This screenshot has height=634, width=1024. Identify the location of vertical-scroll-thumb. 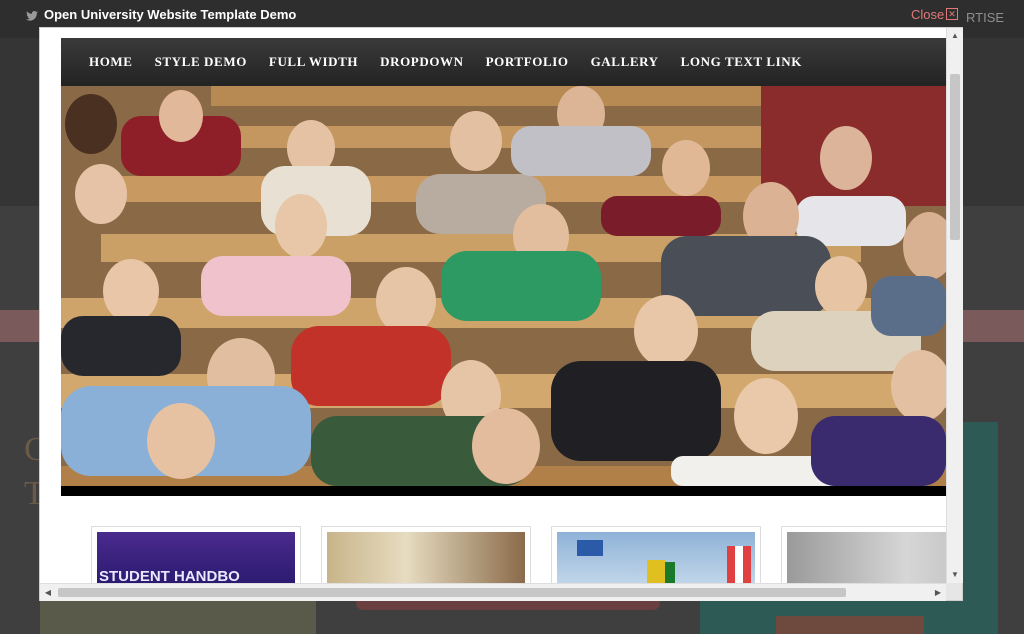
(955, 157).